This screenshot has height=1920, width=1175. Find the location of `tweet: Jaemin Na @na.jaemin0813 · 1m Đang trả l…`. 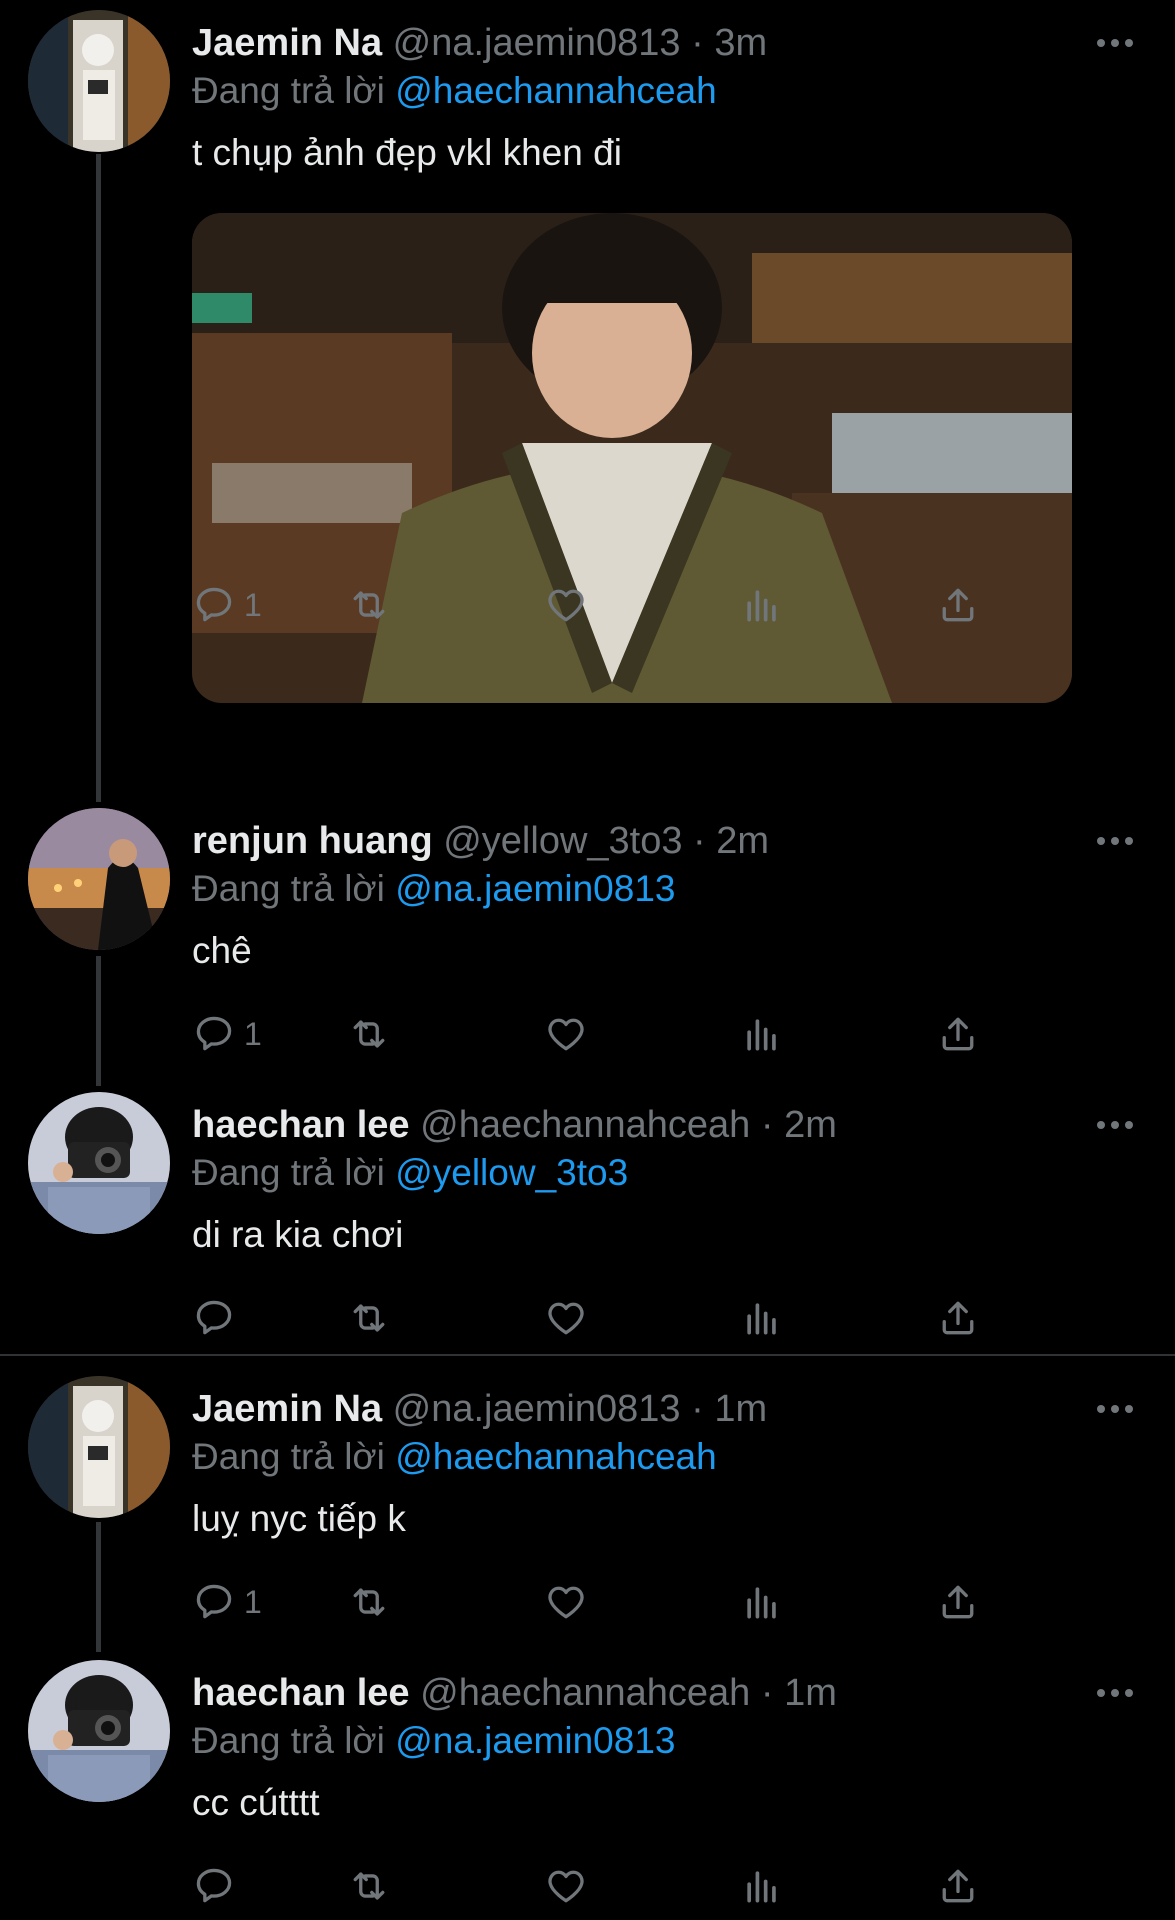

tweet: Jaemin Na @na.jaemin0813 · 1m Đang trả l… is located at coordinates (587, 1506).